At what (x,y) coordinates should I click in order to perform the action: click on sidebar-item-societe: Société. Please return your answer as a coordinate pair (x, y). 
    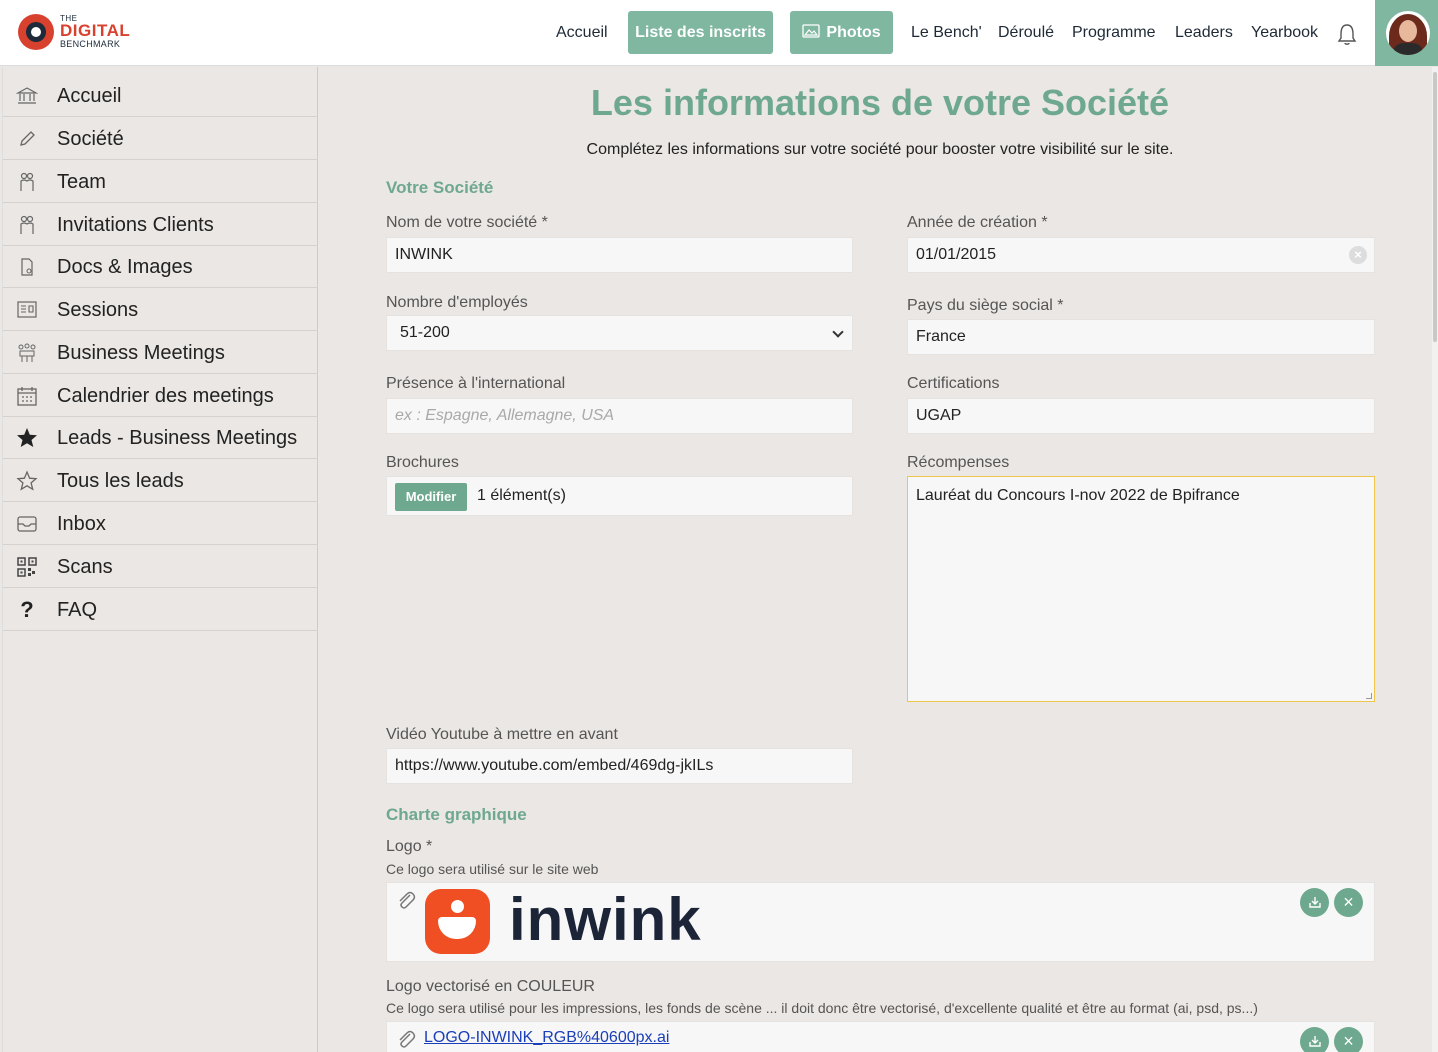
    Looking at the image, I should click on (160, 139).